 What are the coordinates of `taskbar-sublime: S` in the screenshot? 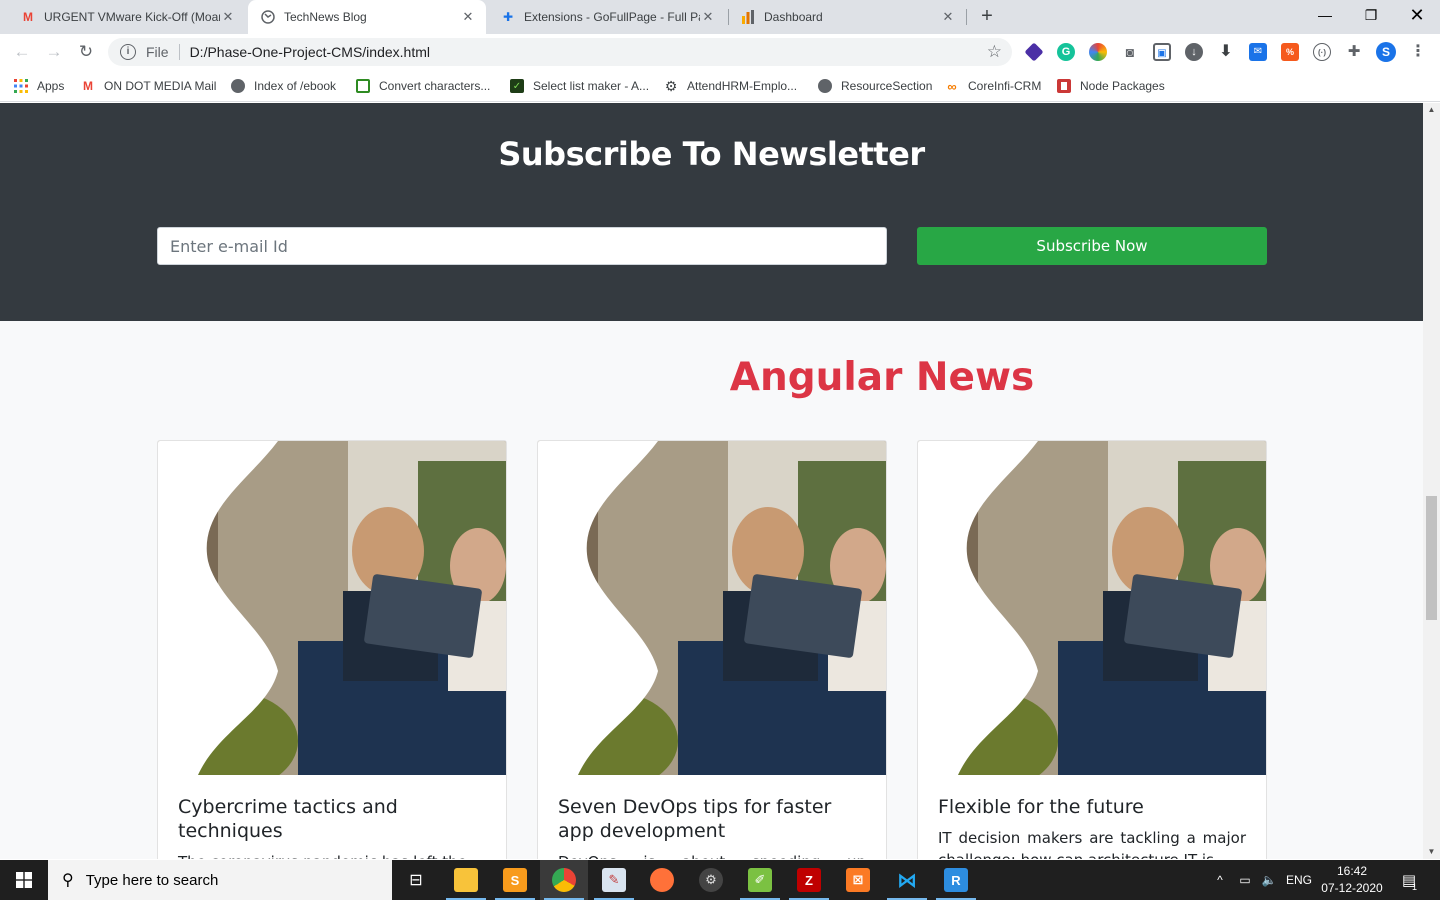 It's located at (515, 880).